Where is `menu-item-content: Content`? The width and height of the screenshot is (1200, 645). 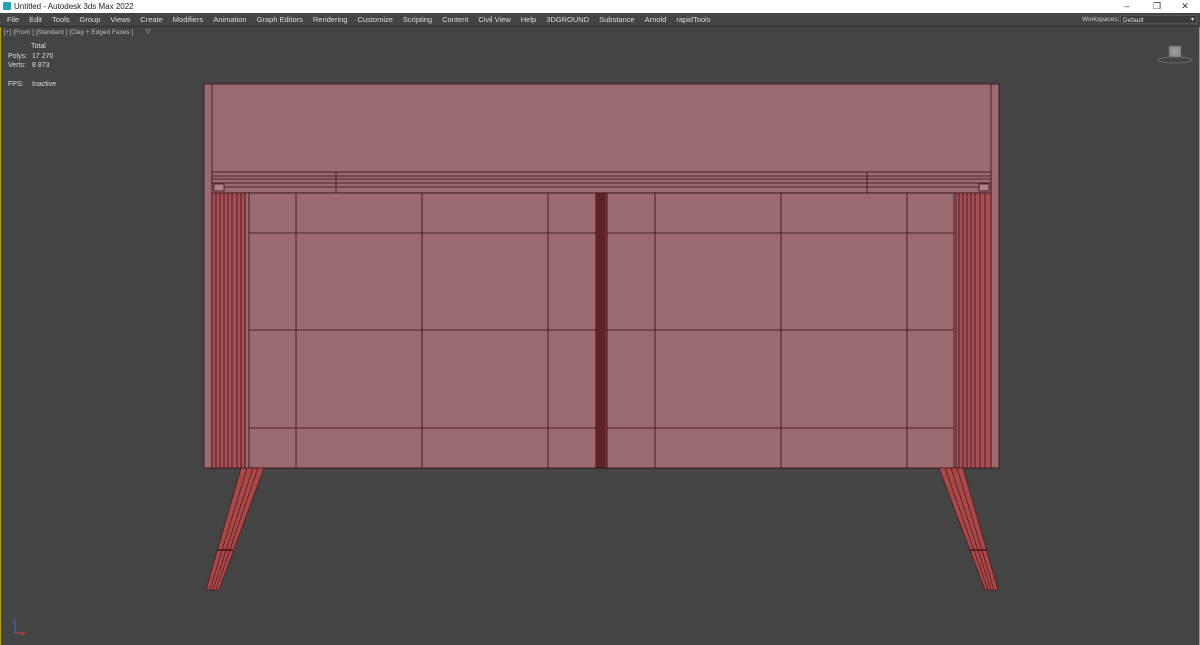 menu-item-content: Content is located at coordinates (455, 19).